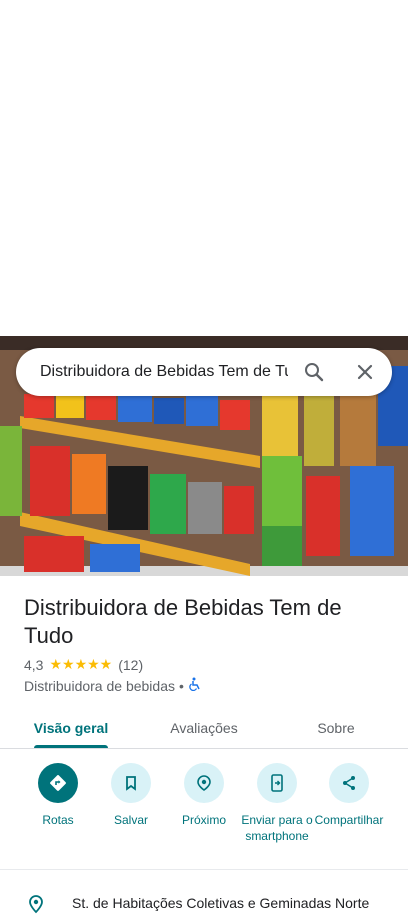 This screenshot has height=919, width=408. I want to click on divider, so click(204, 869).